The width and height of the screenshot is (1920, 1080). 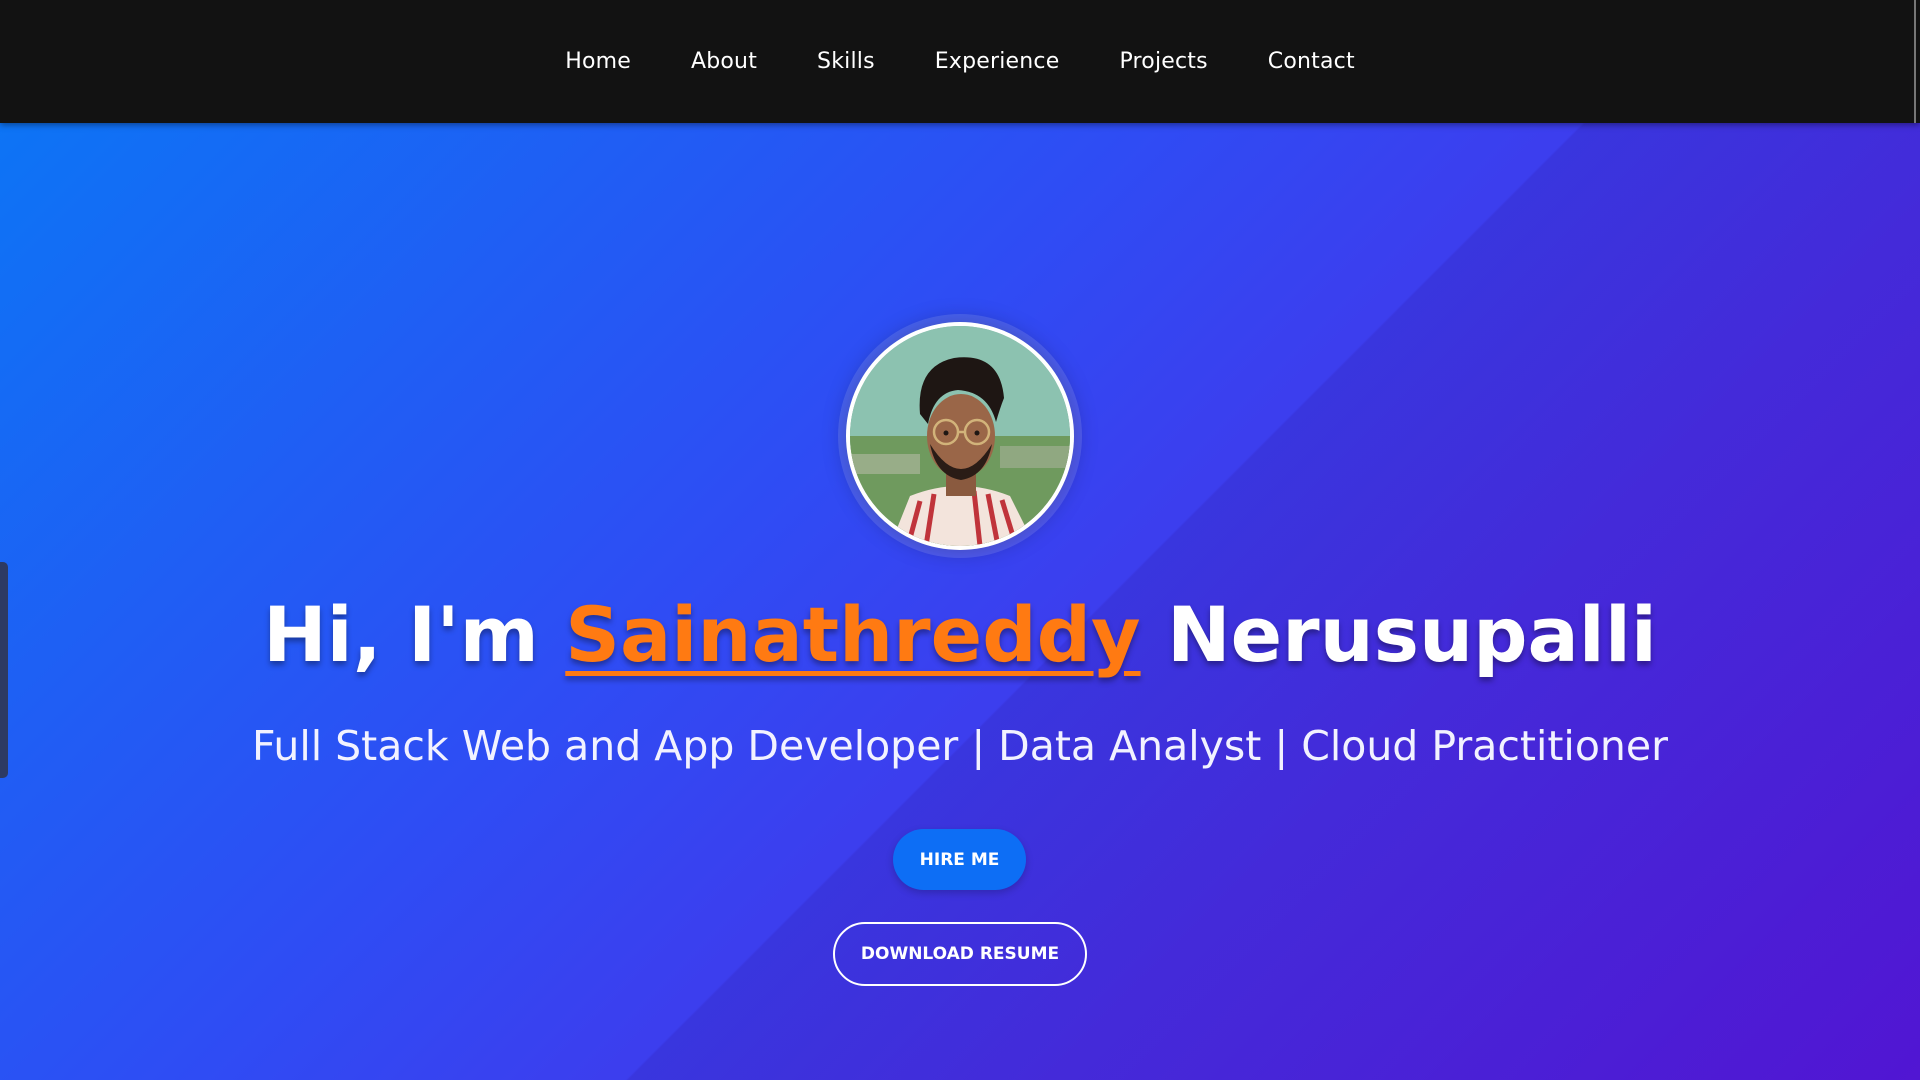 I want to click on page-scrollbar, so click(x=1915, y=61).